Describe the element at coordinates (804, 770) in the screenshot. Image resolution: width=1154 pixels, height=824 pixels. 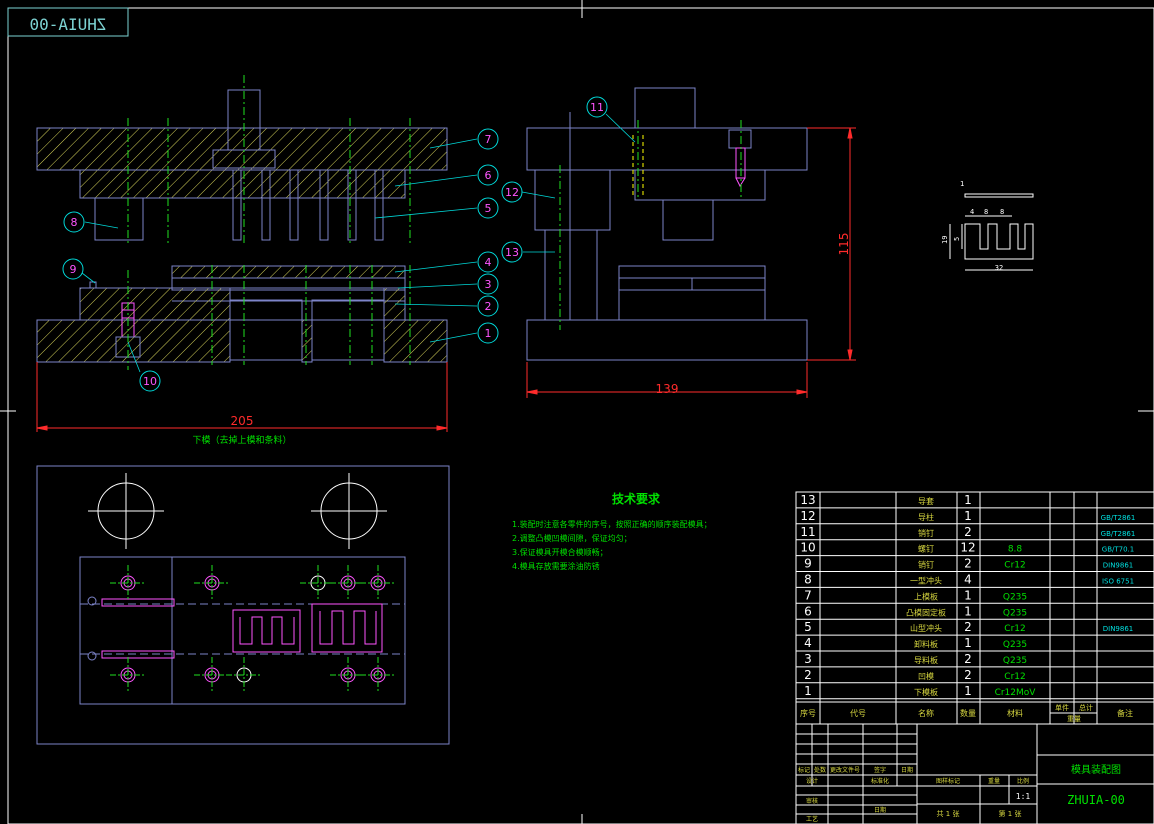
I see `svg-text: 标记` at that location.